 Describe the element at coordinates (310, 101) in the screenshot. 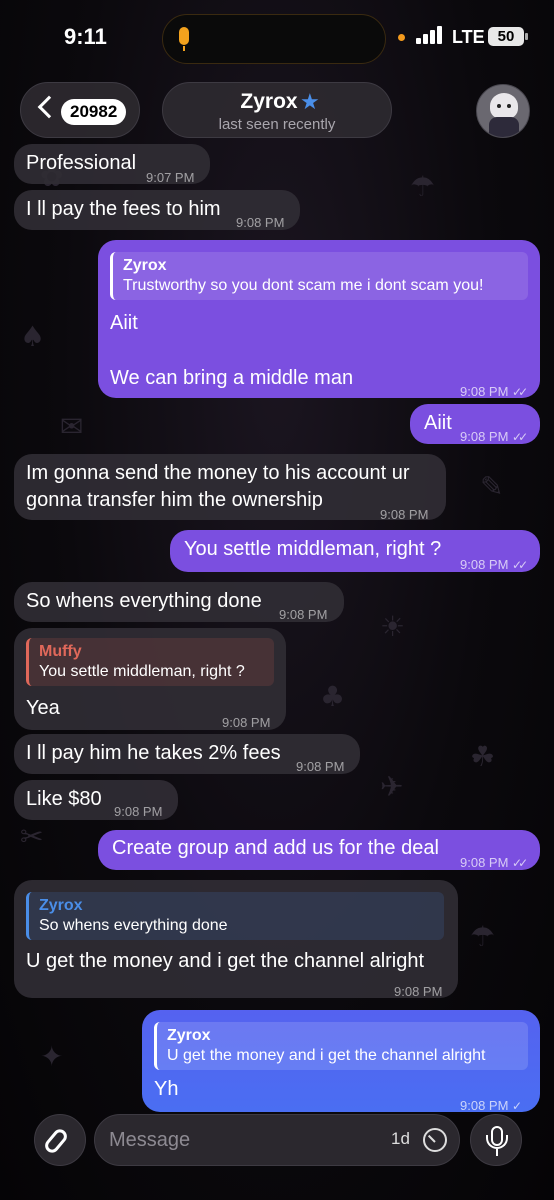

I see `star-icon: ★` at that location.